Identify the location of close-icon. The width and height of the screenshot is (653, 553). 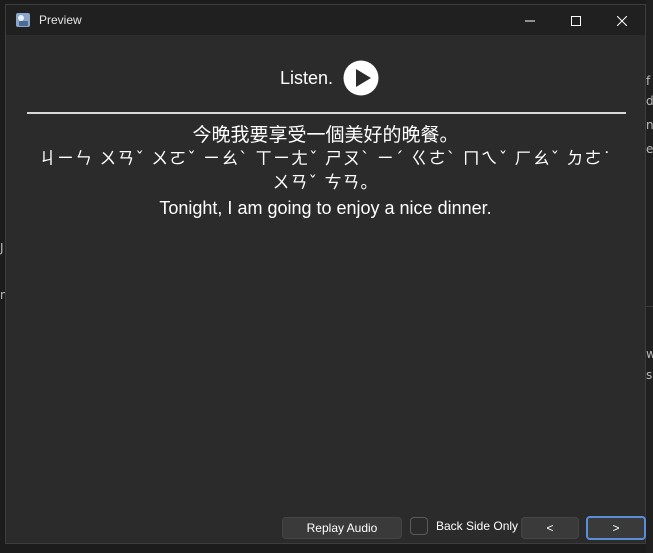
(622, 20).